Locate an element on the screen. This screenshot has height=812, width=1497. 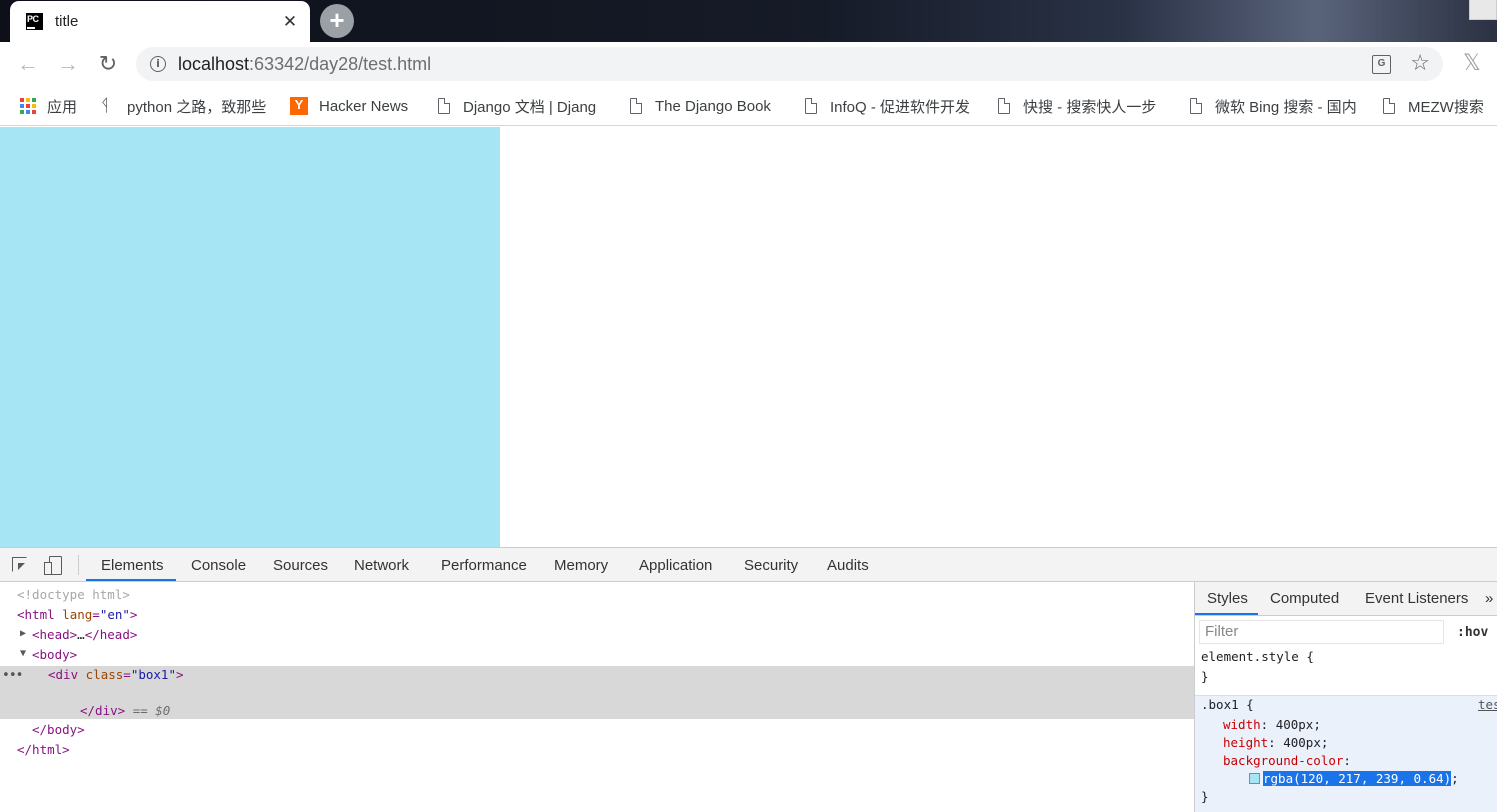
color-swatch is located at coordinates (1254, 778).